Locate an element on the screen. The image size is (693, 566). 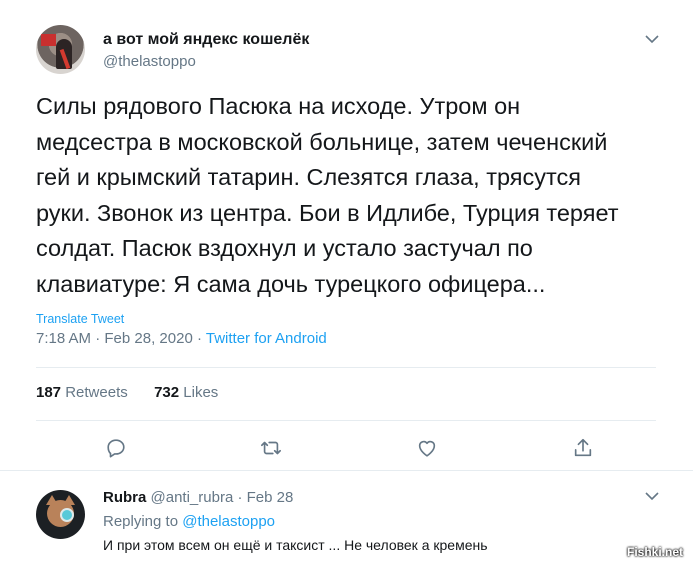
reply-icon is located at coordinates (116, 448).